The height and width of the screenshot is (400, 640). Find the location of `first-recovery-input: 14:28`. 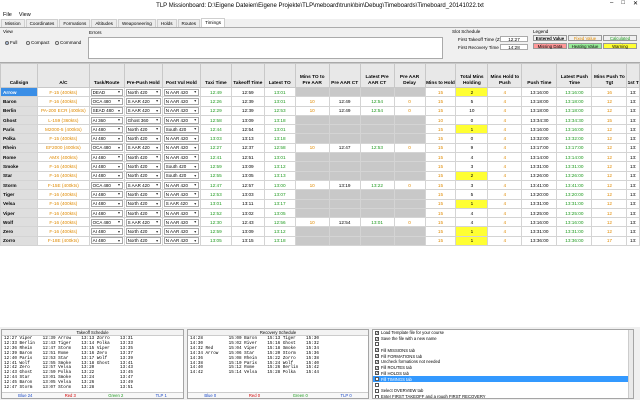

first-recovery-input: 14:28 is located at coordinates (514, 47).